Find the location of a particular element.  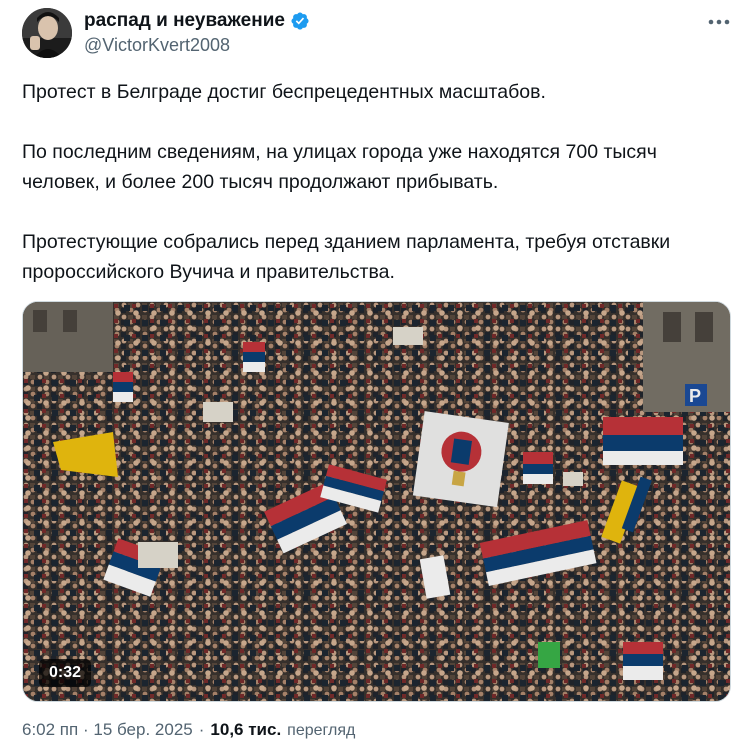

author-handle: @VictorKvert2008 is located at coordinates (157, 45).